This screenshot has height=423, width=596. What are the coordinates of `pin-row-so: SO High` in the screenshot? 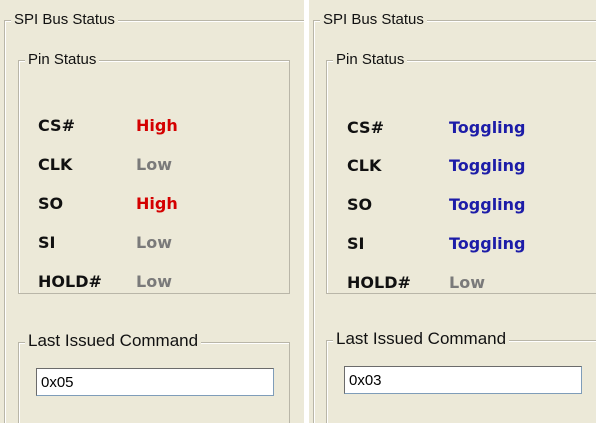 It's located at (153, 207).